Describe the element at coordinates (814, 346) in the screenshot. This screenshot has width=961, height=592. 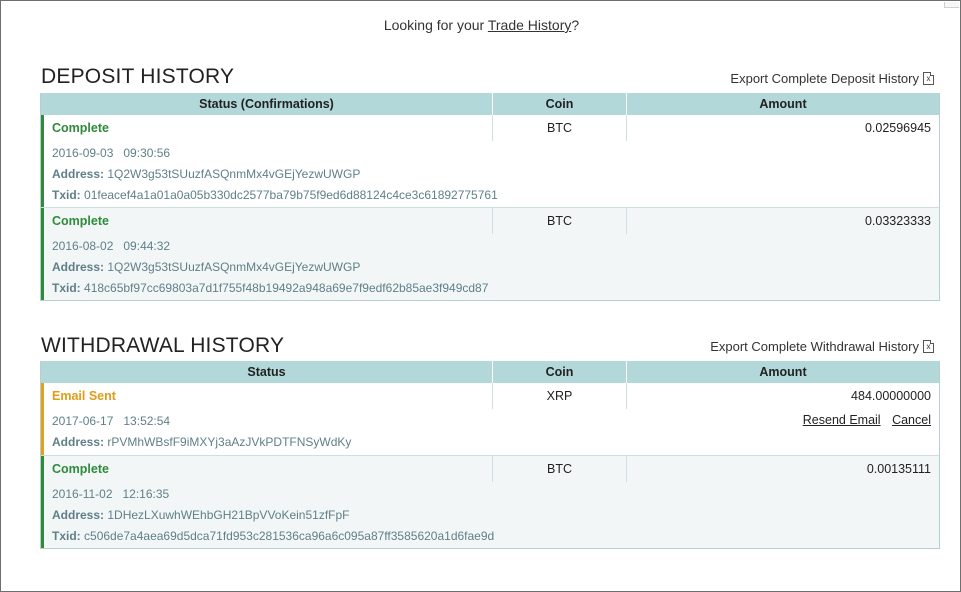
I see `export-withdrawal-label: Export Complete Withdrawal History` at that location.